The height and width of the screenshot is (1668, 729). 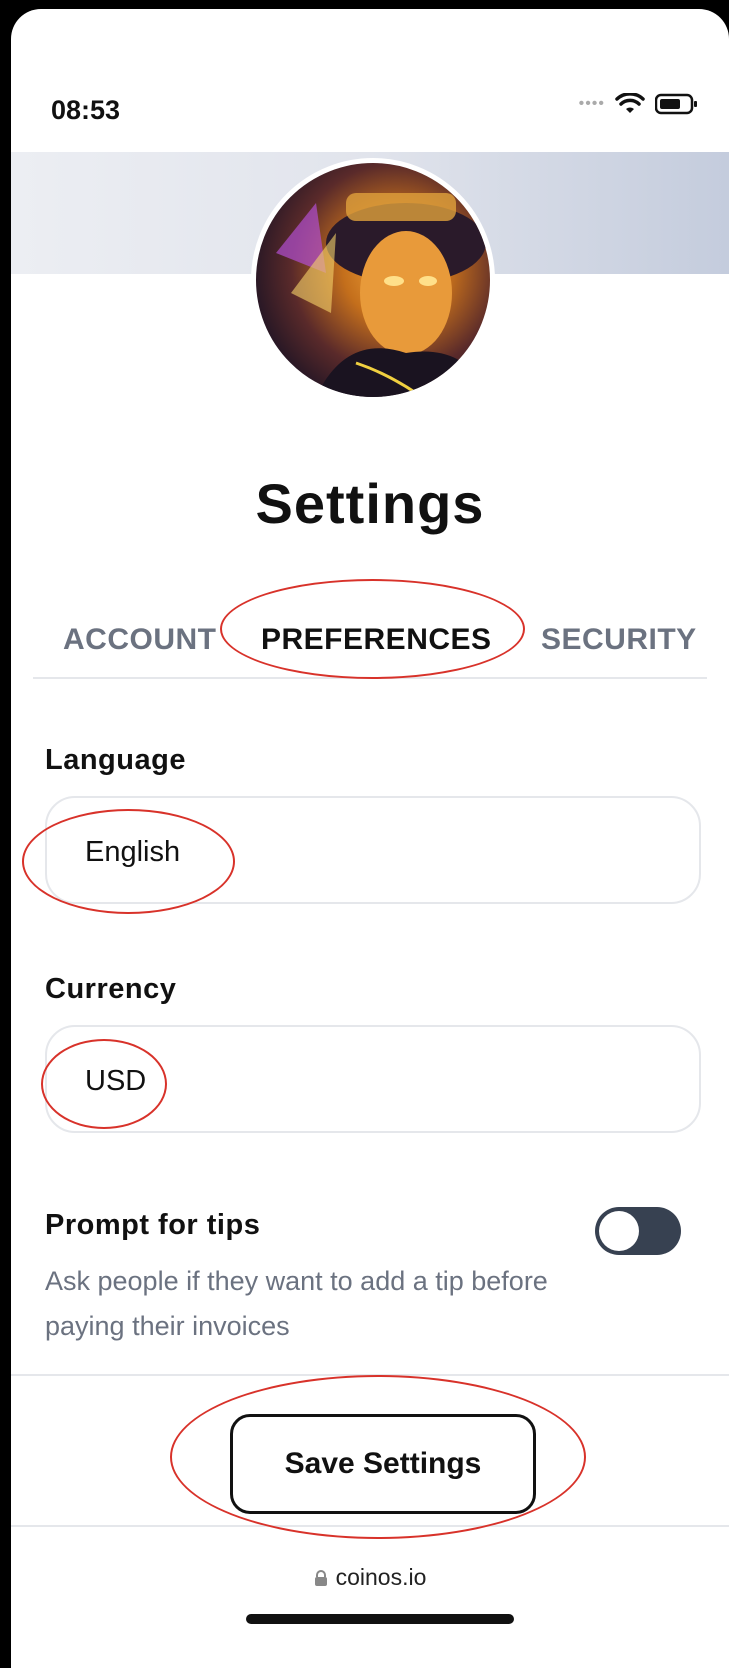 What do you see at coordinates (376, 640) in the screenshot?
I see `tab-preferences: PREFERENCES` at bounding box center [376, 640].